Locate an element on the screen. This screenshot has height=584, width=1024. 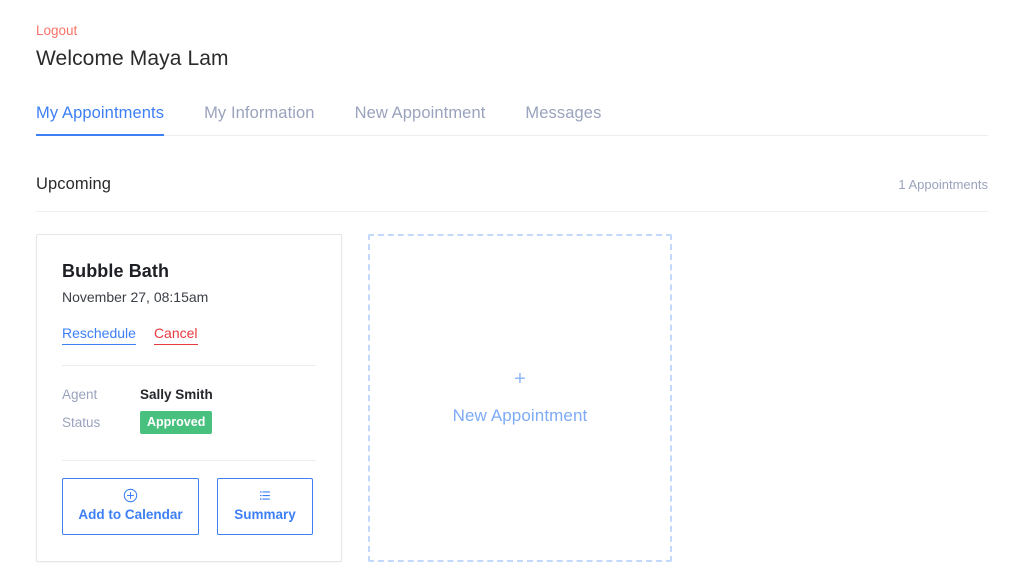
plus-icon: + is located at coordinates (520, 379).